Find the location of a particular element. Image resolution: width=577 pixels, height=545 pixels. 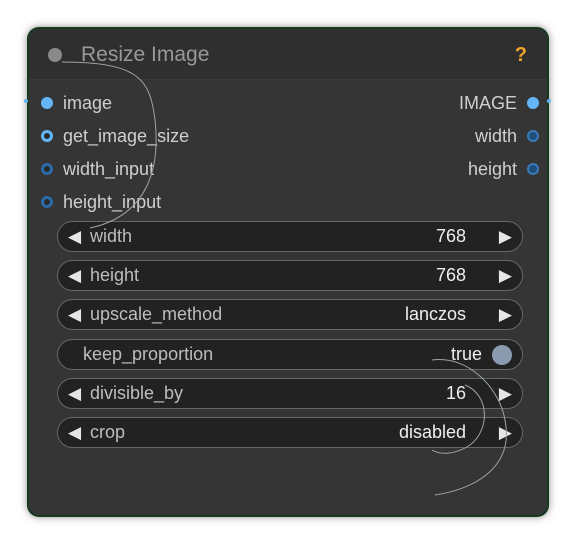

output-link-stub is located at coordinates (549, 101).